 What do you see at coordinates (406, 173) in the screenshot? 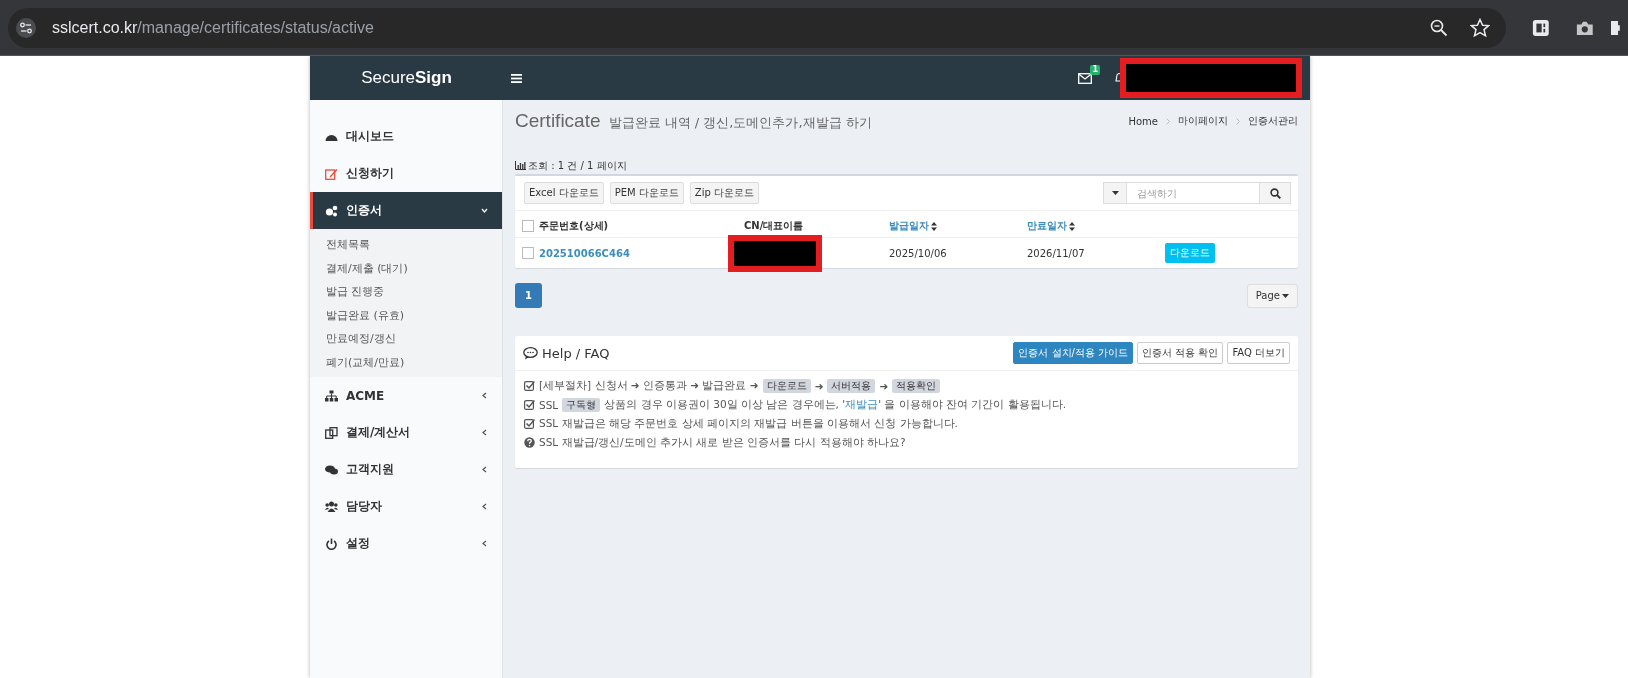
I see `sidebar-item: 신청하기` at bounding box center [406, 173].